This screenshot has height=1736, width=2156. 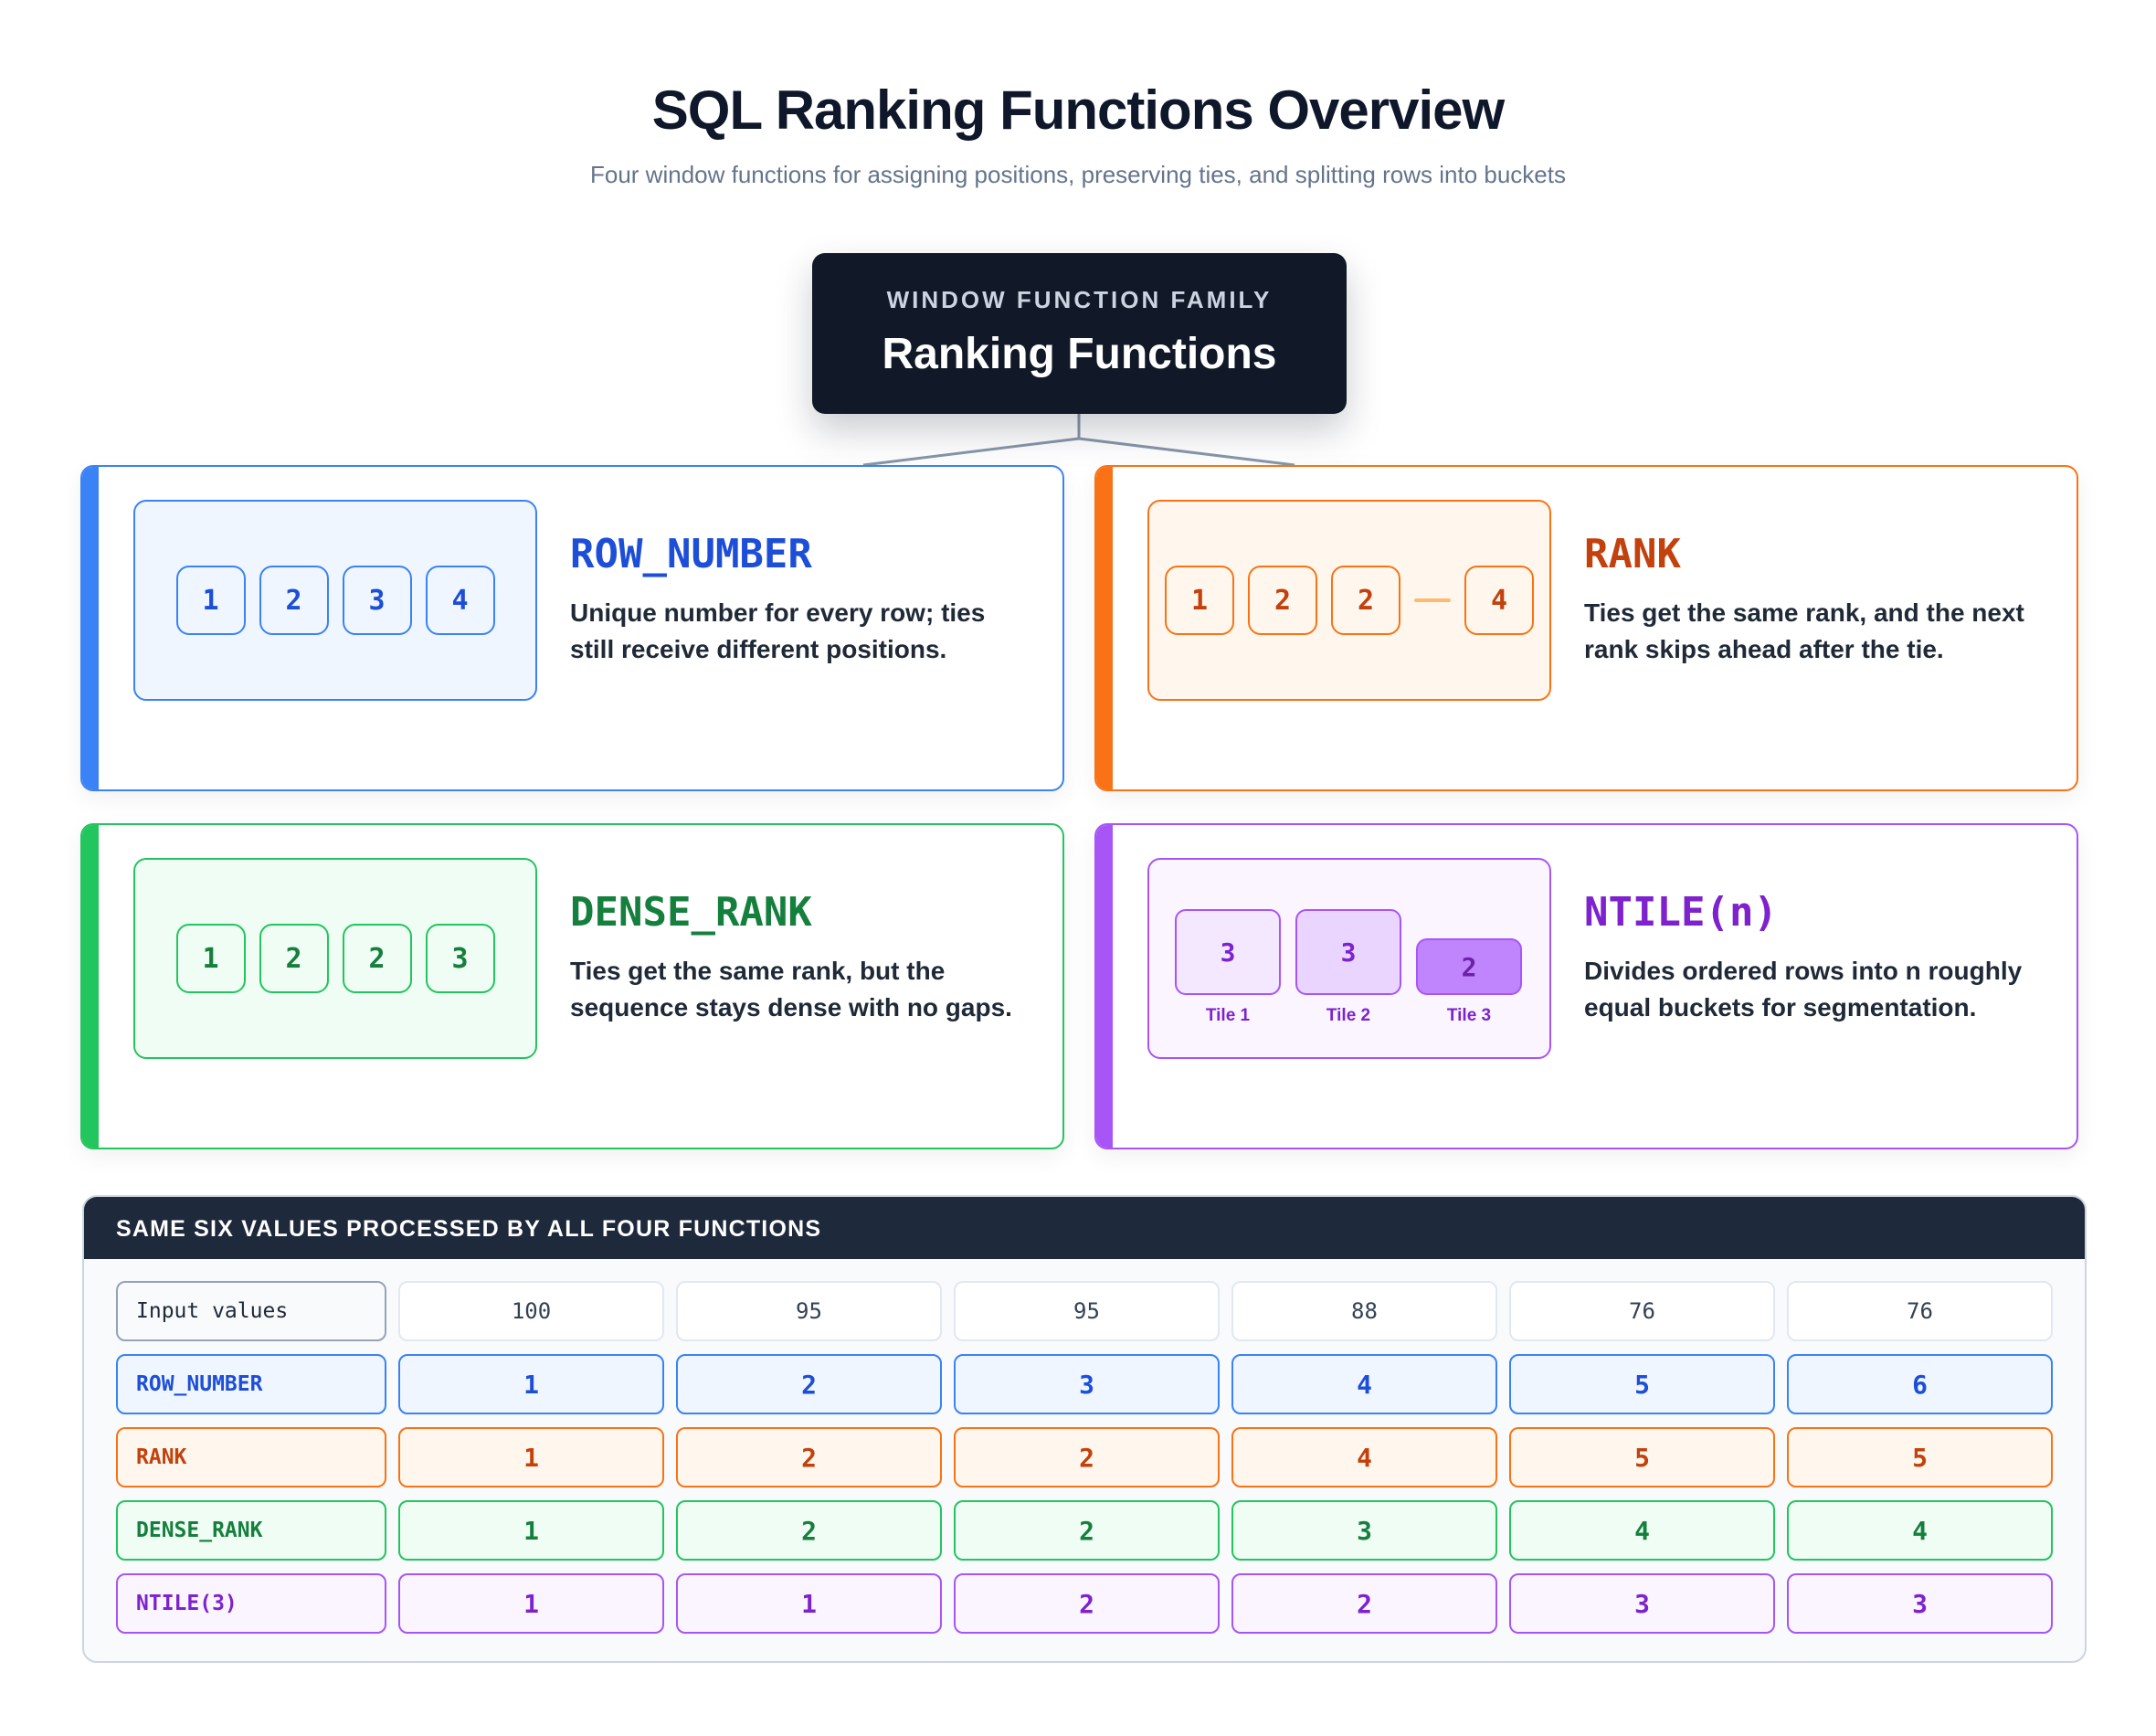 I want to click on input-values-row: Input values 100 95 95 88 76 76, so click(x=1084, y=1311).